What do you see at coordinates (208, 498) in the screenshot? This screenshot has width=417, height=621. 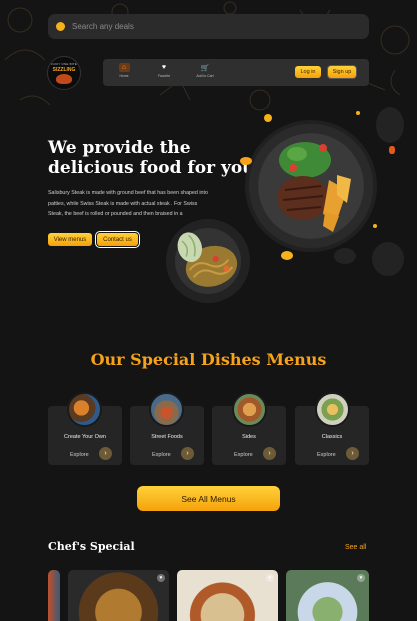 I see `see-all-menus-button: See All Menus` at bounding box center [208, 498].